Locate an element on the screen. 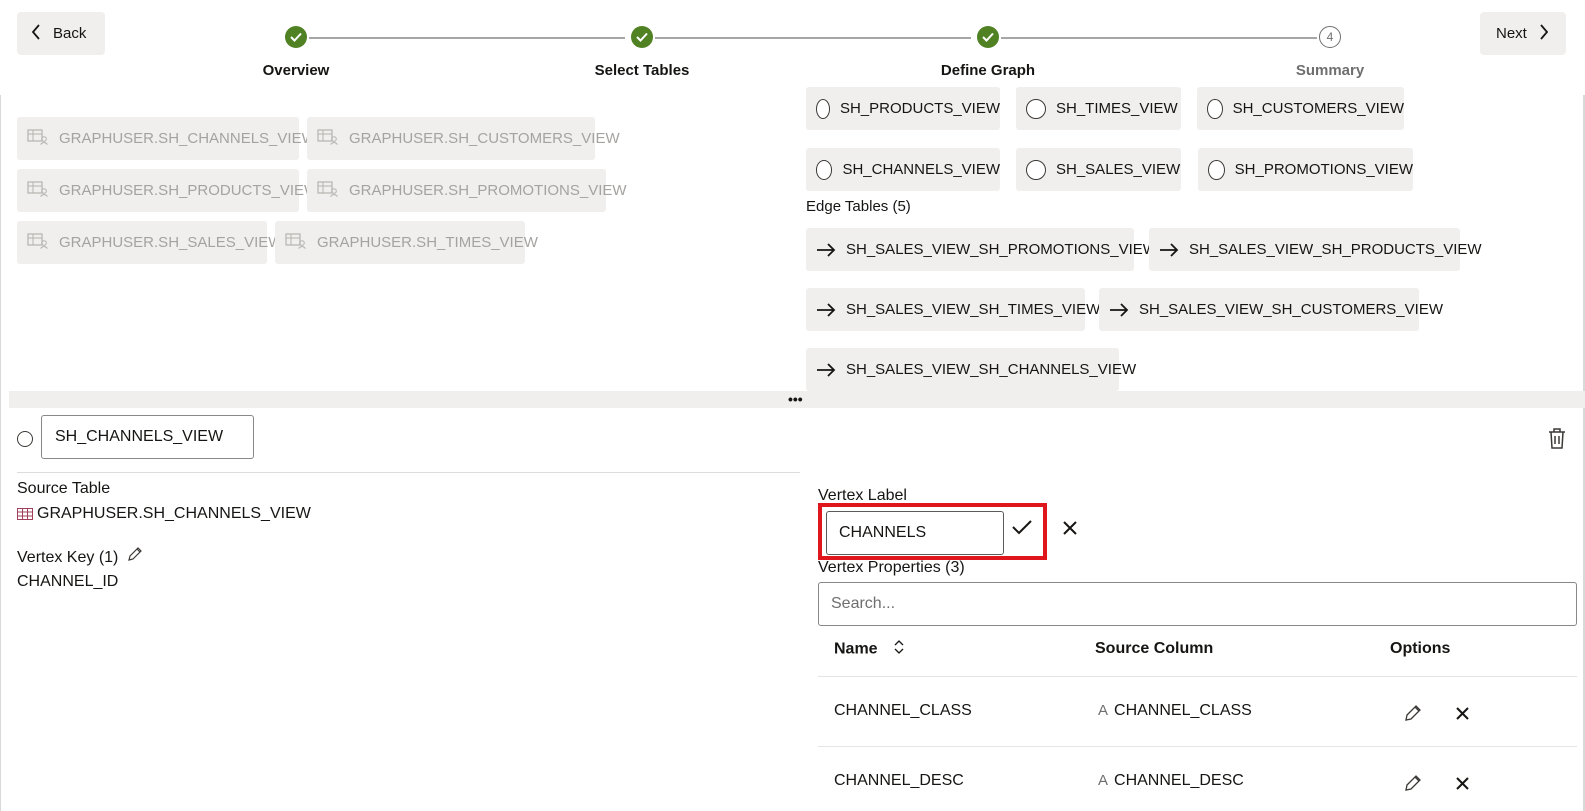 The image size is (1585, 811). vertex-table-chip: SH_CHANNELS_VIEW is located at coordinates (903, 169).